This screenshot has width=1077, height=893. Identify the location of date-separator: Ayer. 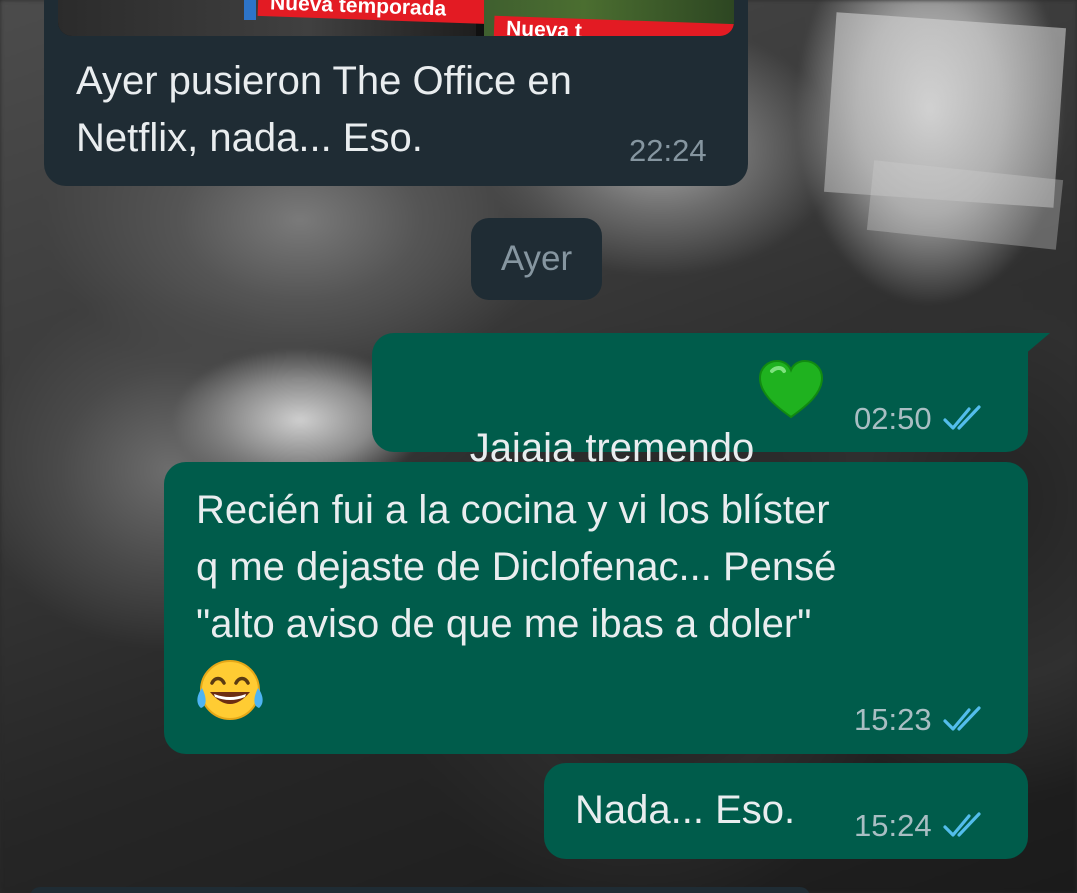
(536, 259).